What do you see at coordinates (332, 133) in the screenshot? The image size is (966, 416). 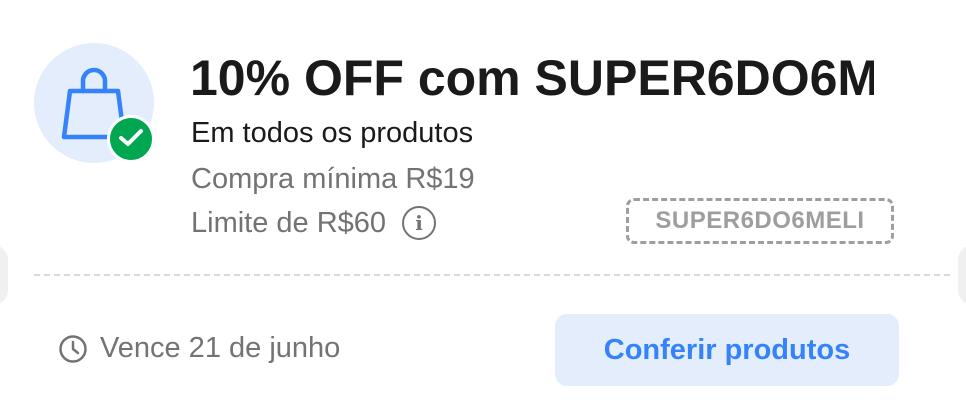 I see `coupon-subtitle: Em todos os produtos` at bounding box center [332, 133].